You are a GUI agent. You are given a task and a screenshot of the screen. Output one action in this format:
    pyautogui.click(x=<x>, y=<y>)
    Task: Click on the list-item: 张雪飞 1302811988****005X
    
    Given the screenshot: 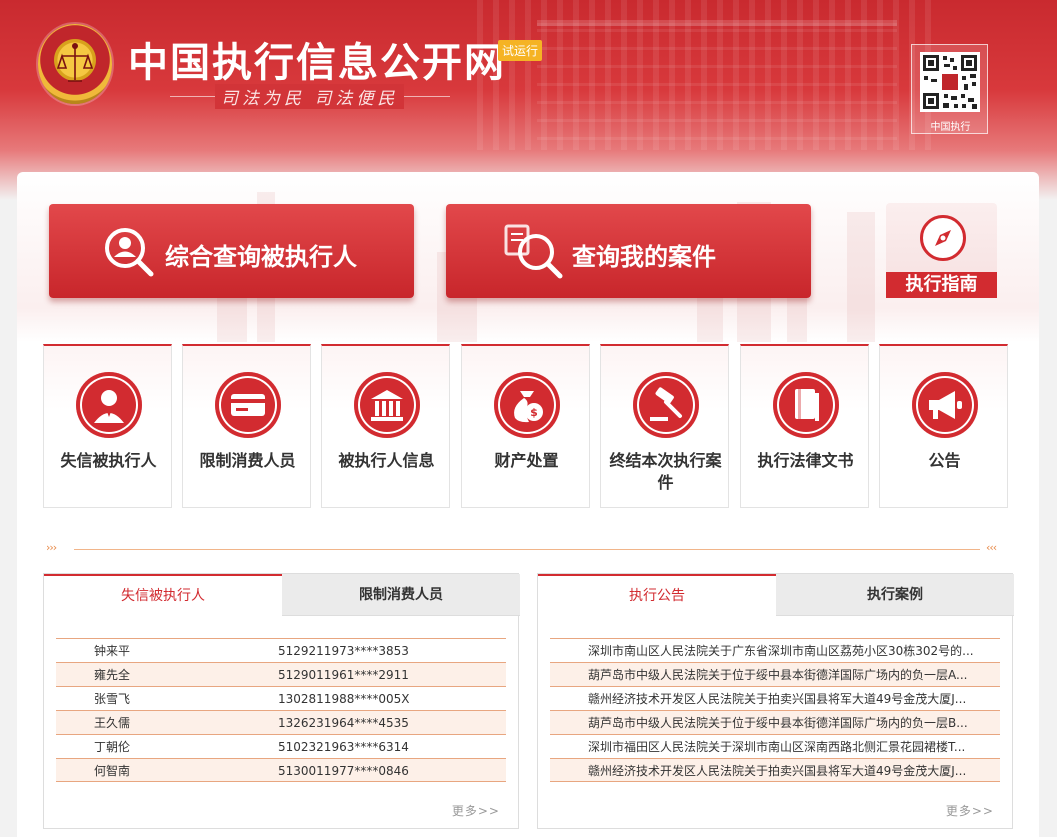 What is the action you would take?
    pyautogui.click(x=281, y=698)
    